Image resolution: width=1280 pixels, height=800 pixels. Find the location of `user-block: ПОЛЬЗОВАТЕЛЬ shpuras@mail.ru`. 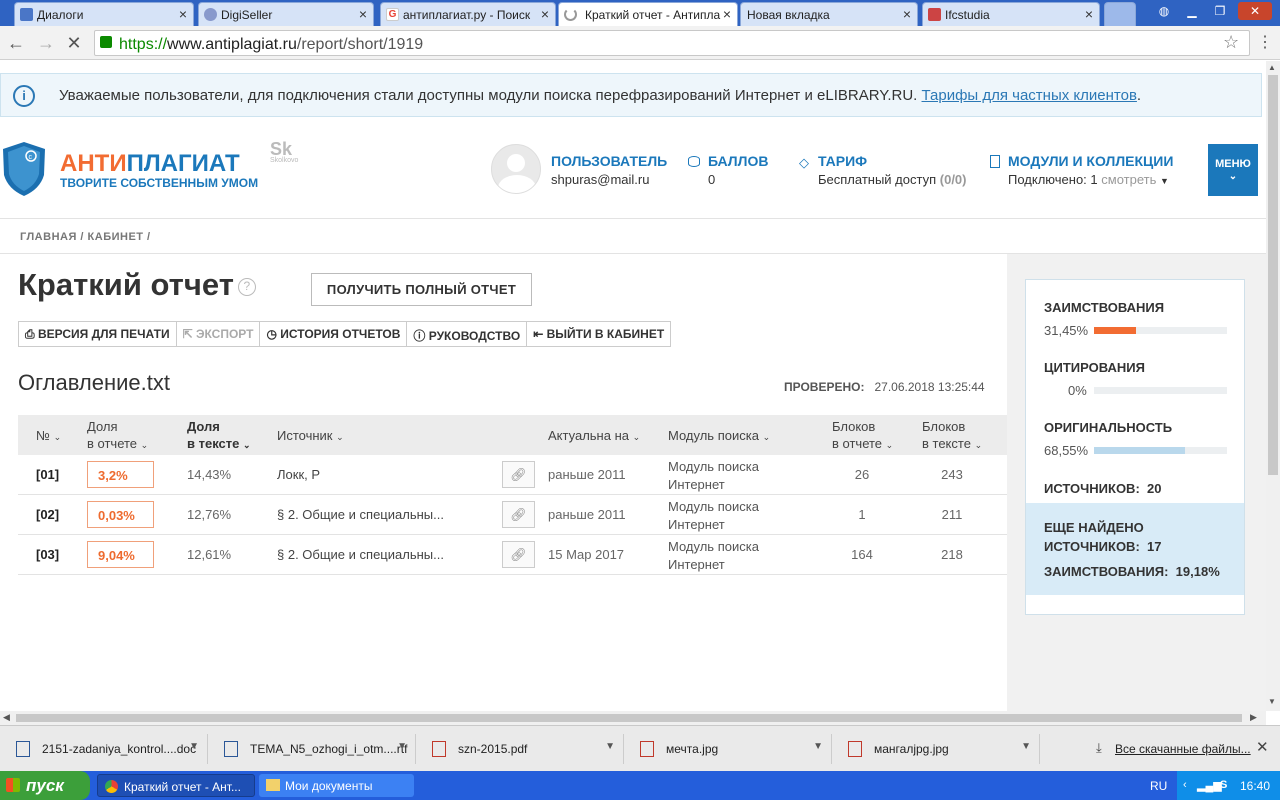

user-block: ПОЛЬЗОВАТЕЛЬ shpuras@mail.ru is located at coordinates (609, 170).